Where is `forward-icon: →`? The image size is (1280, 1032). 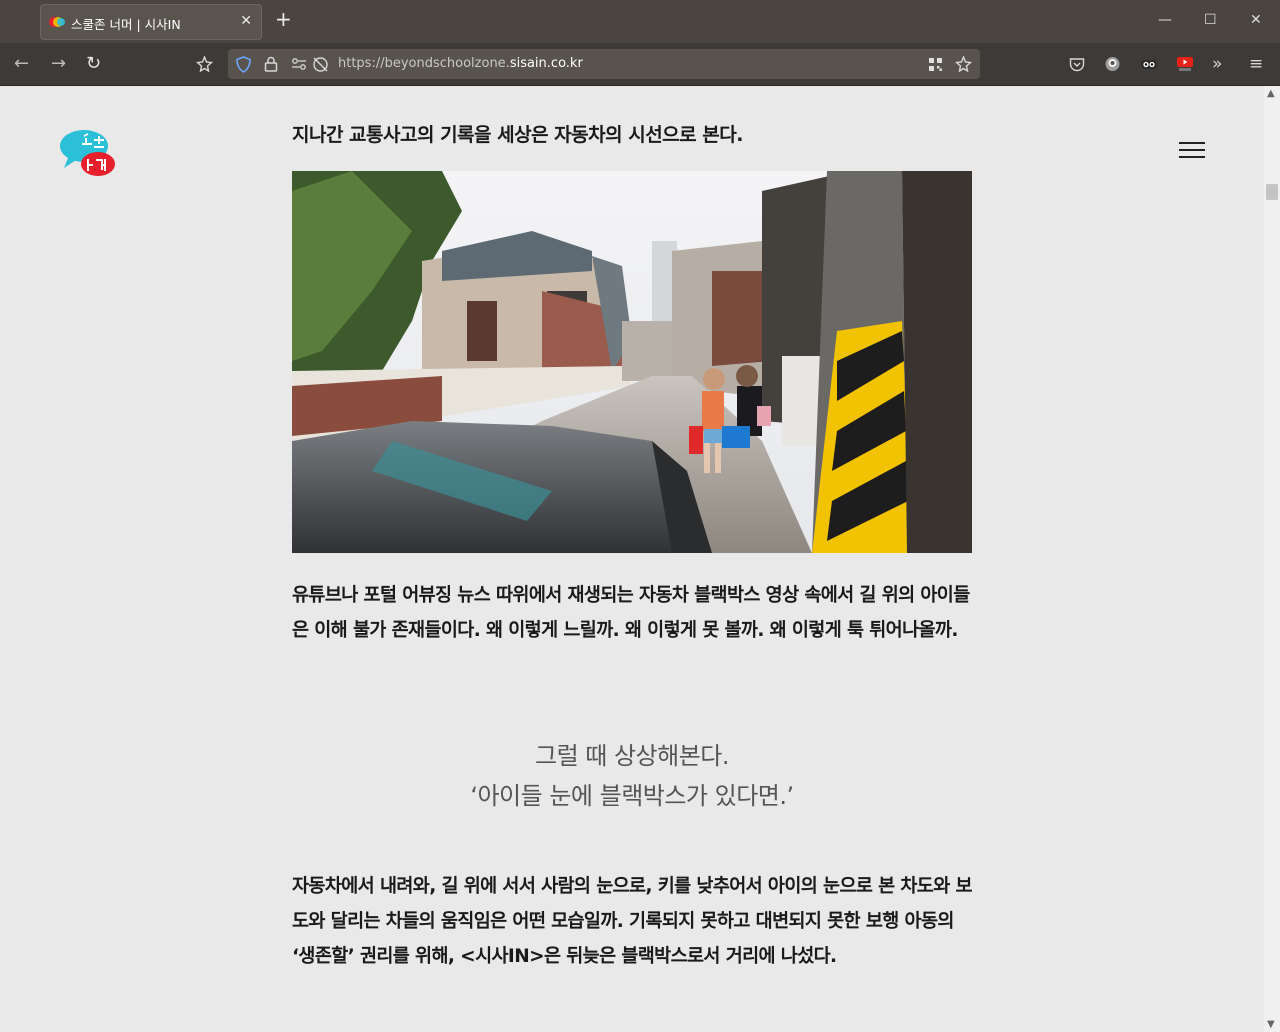 forward-icon: → is located at coordinates (58, 64).